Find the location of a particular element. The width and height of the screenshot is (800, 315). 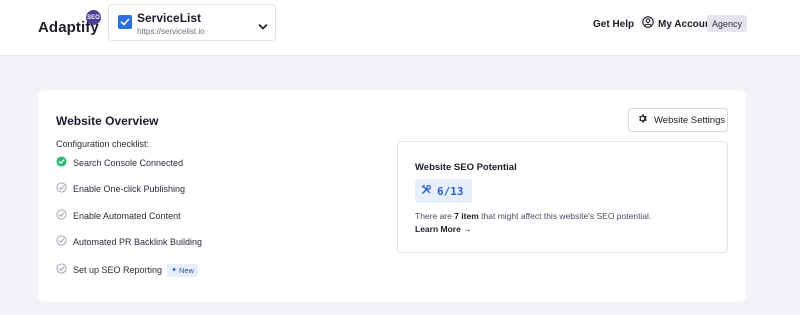

seo-issue-count: 7 item is located at coordinates (466, 216).